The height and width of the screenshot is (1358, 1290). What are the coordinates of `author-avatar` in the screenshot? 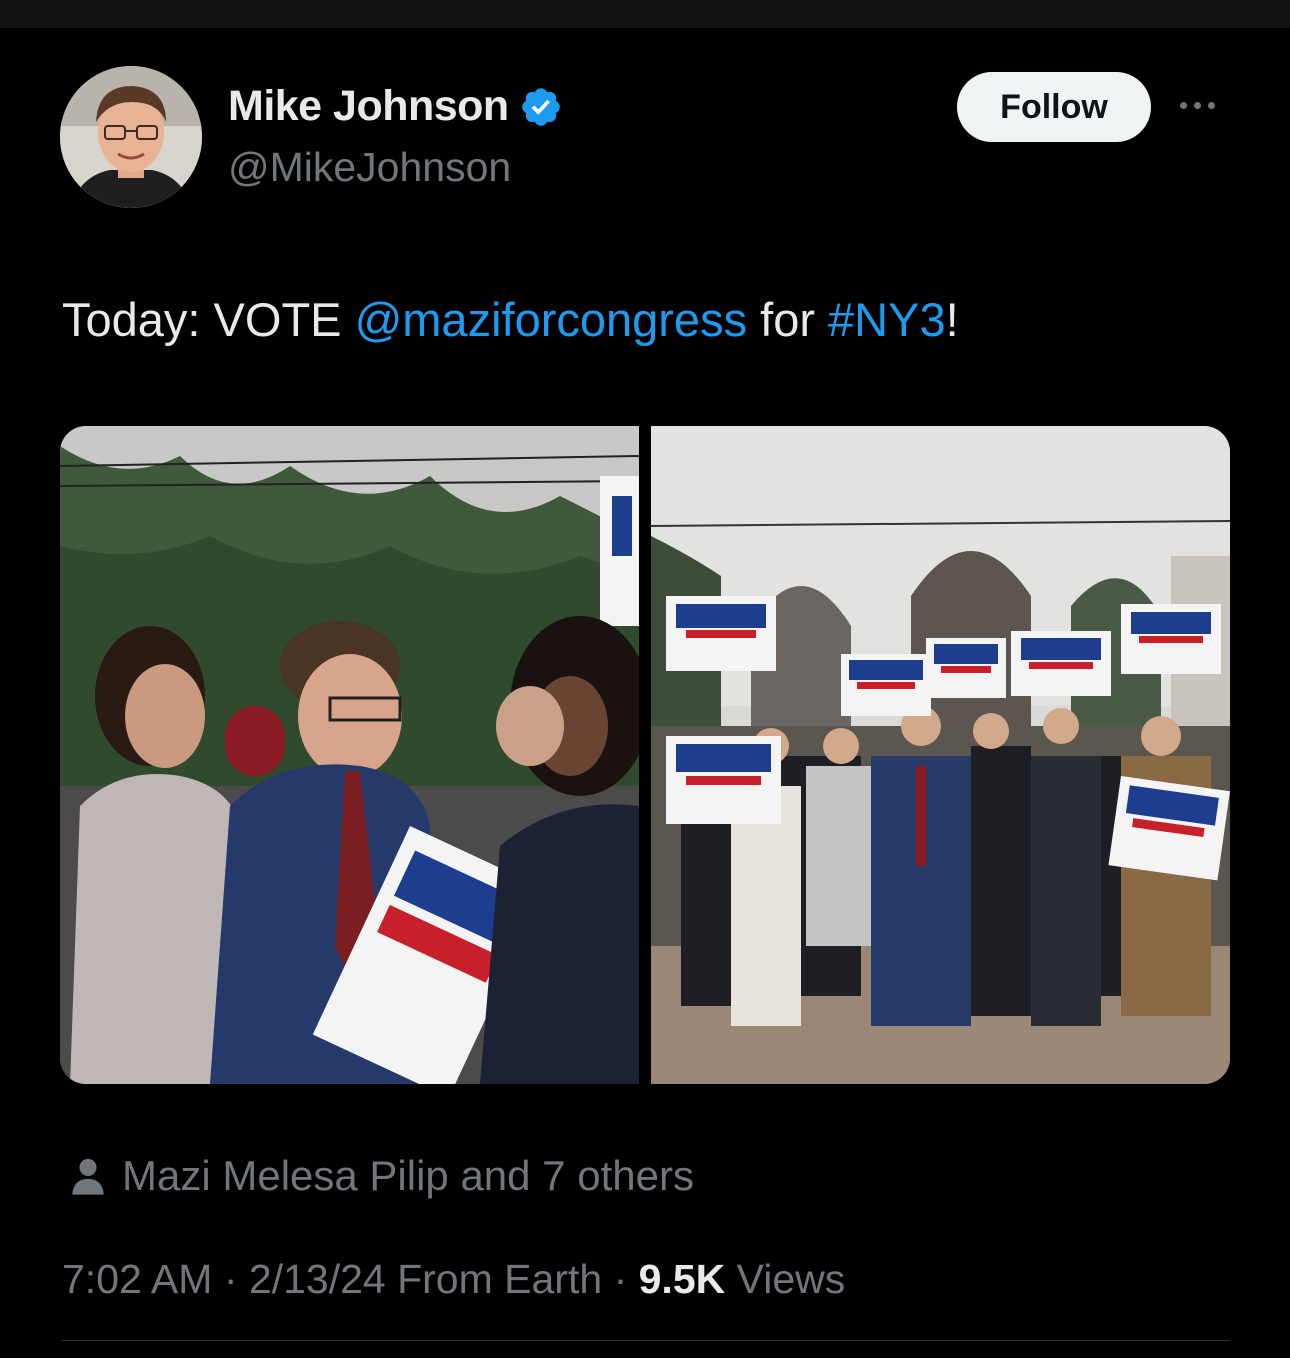 It's located at (131, 137).